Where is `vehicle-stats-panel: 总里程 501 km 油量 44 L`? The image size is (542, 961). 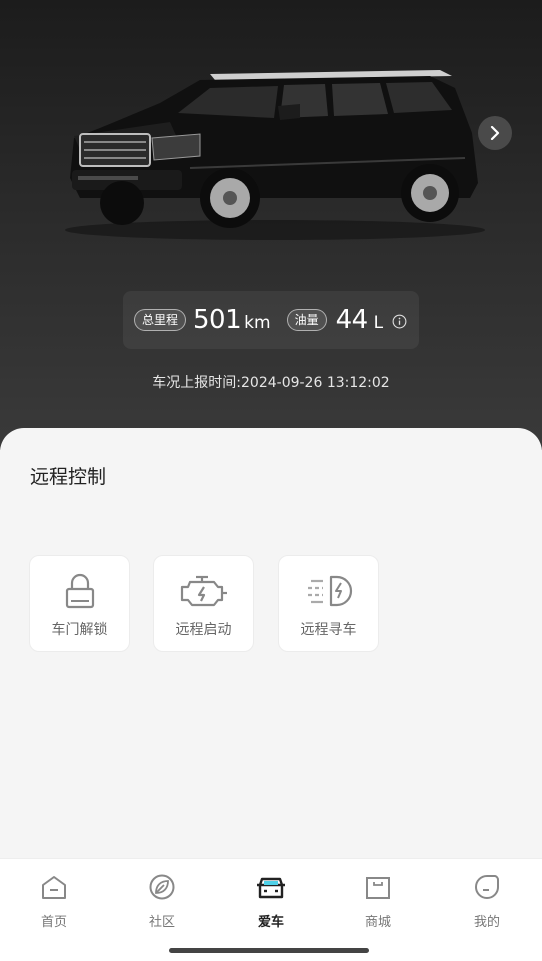 vehicle-stats-panel: 总里程 501 km 油量 44 L is located at coordinates (271, 320).